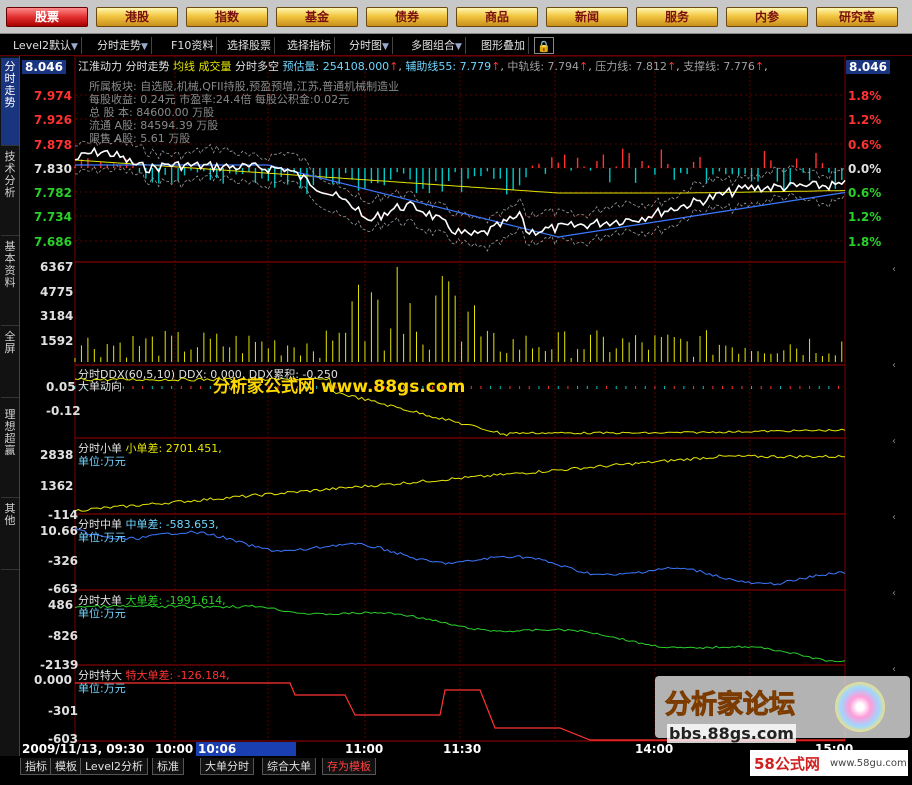 Image resolution: width=912 pixels, height=785 pixels. Describe the element at coordinates (59, 531) in the screenshot. I see `mid-axis-label: 10.66` at that location.